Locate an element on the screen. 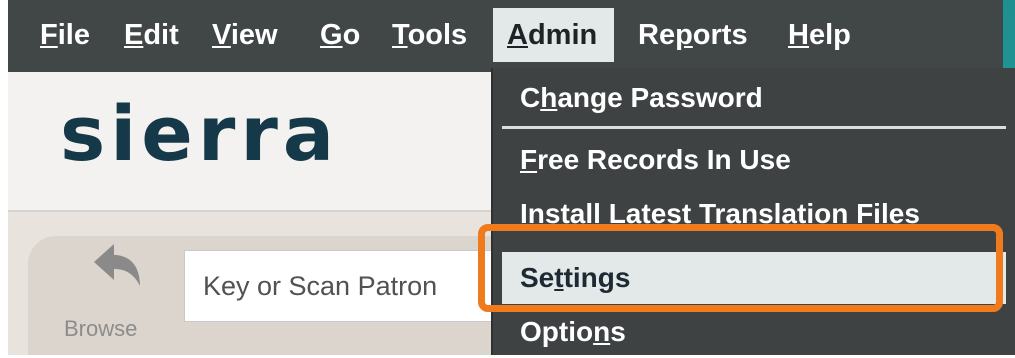 This screenshot has width=1015, height=358. back-arrow-icon is located at coordinates (117, 265).